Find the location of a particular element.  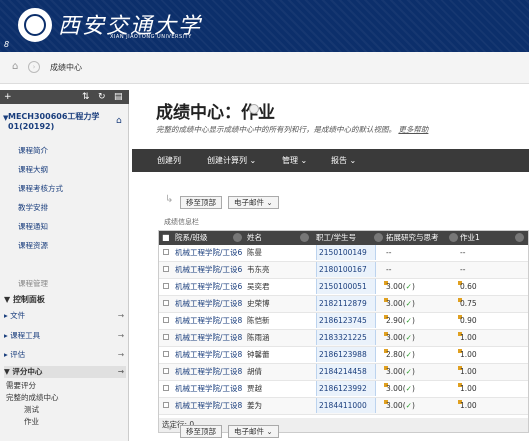

cell-student-id: 2186123745 is located at coordinates (346, 320).